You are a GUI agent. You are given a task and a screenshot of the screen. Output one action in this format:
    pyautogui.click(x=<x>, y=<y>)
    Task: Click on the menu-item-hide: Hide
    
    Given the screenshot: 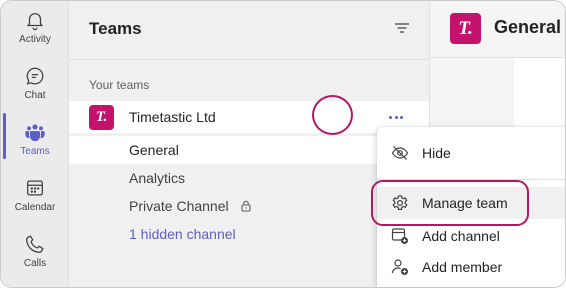 What is the action you would take?
    pyautogui.click(x=471, y=153)
    